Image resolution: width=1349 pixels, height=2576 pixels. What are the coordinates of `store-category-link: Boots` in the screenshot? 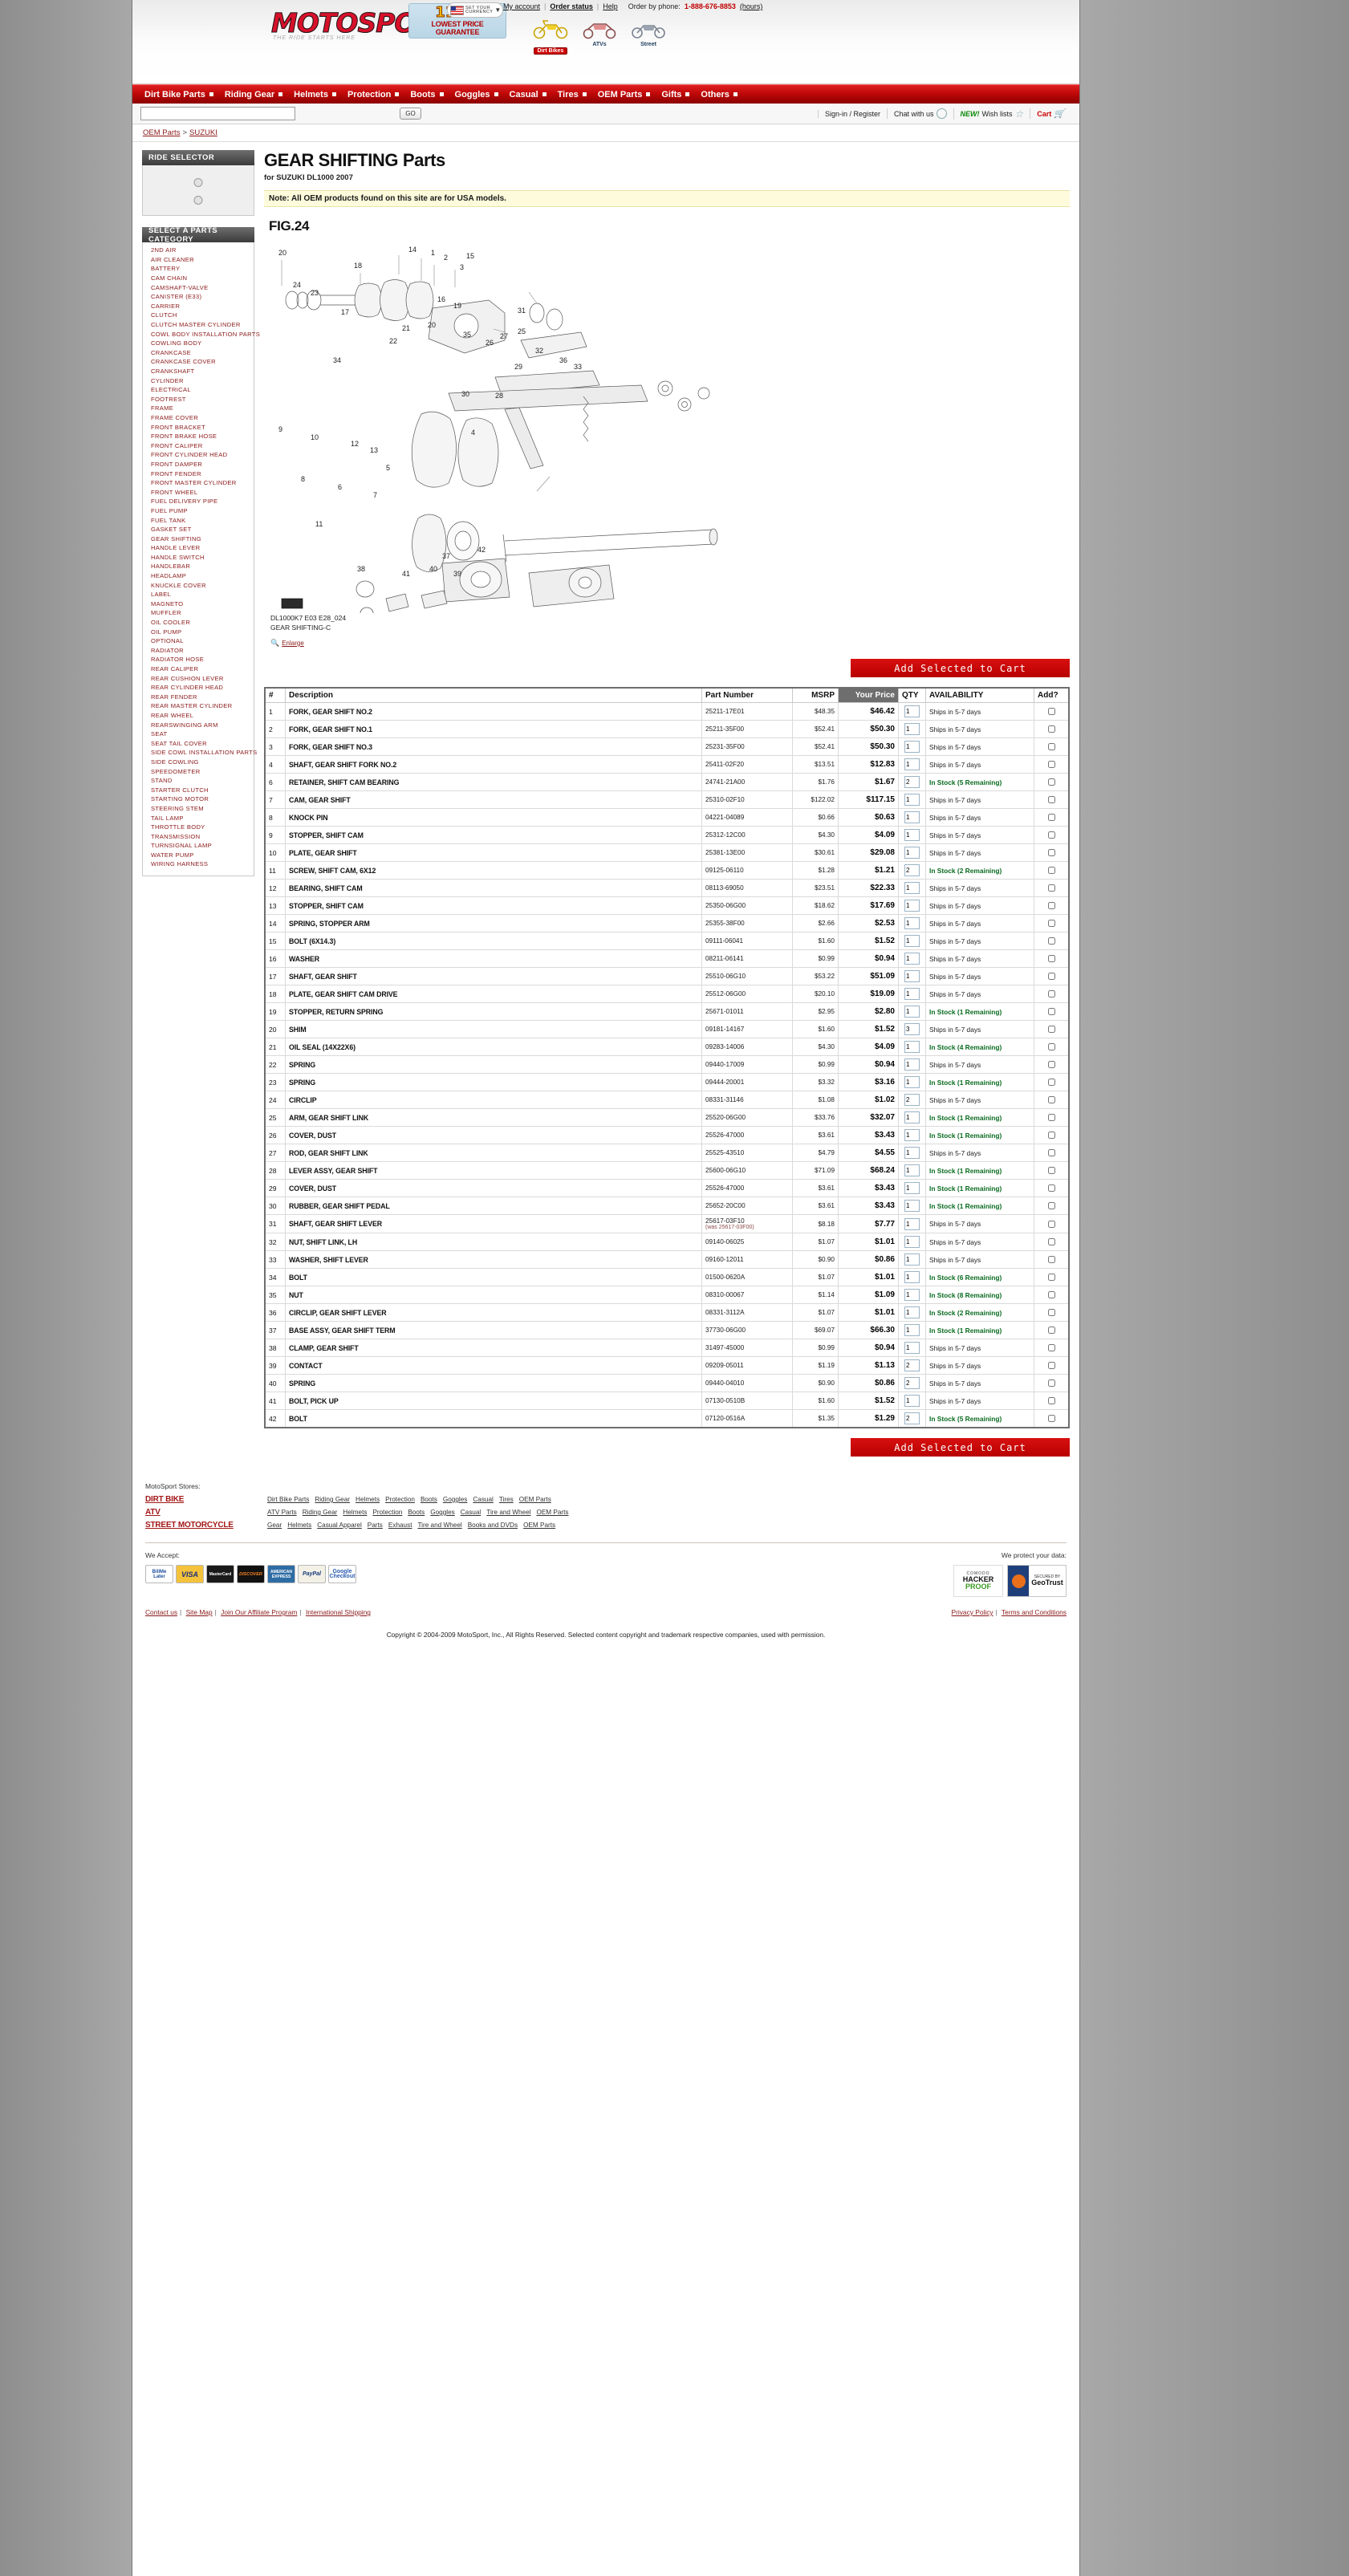 It's located at (416, 1512).